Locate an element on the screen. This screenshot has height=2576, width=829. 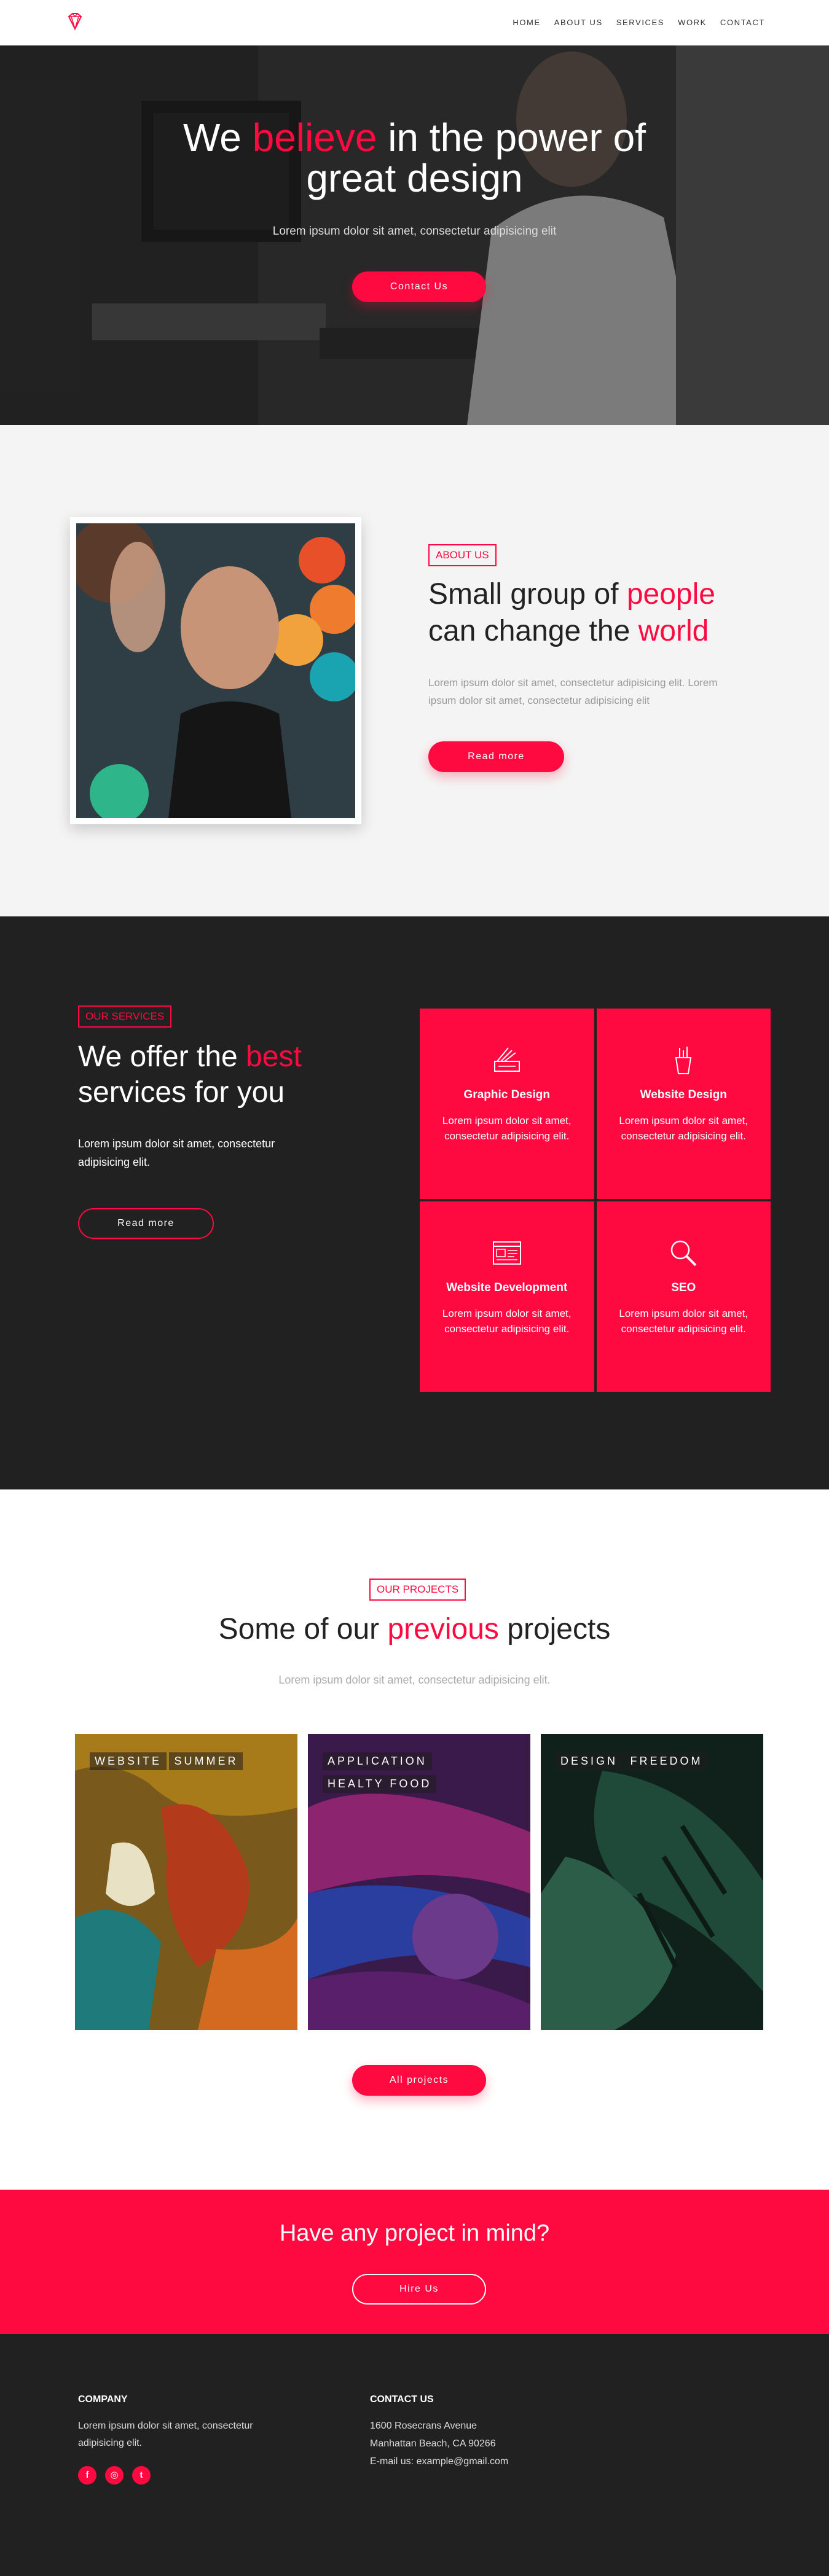
footer-email: E-mail us: example@gmail.com is located at coordinates (439, 2461).